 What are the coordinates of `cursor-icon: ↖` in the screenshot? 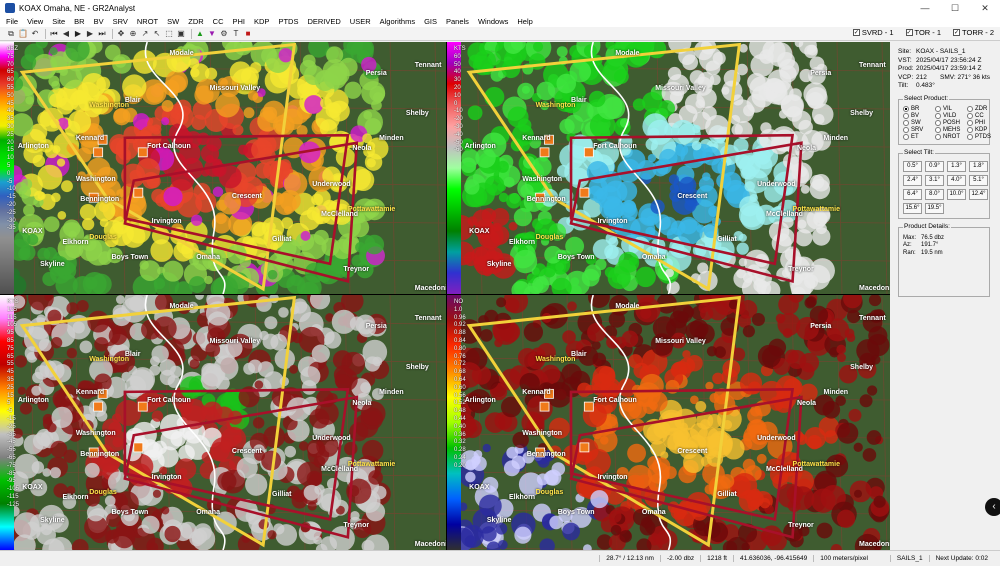 It's located at (157, 34).